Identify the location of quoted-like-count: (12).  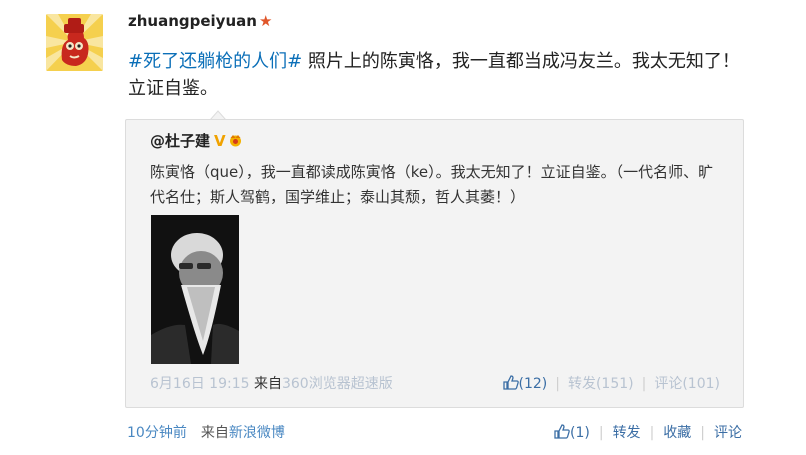
(533, 384).